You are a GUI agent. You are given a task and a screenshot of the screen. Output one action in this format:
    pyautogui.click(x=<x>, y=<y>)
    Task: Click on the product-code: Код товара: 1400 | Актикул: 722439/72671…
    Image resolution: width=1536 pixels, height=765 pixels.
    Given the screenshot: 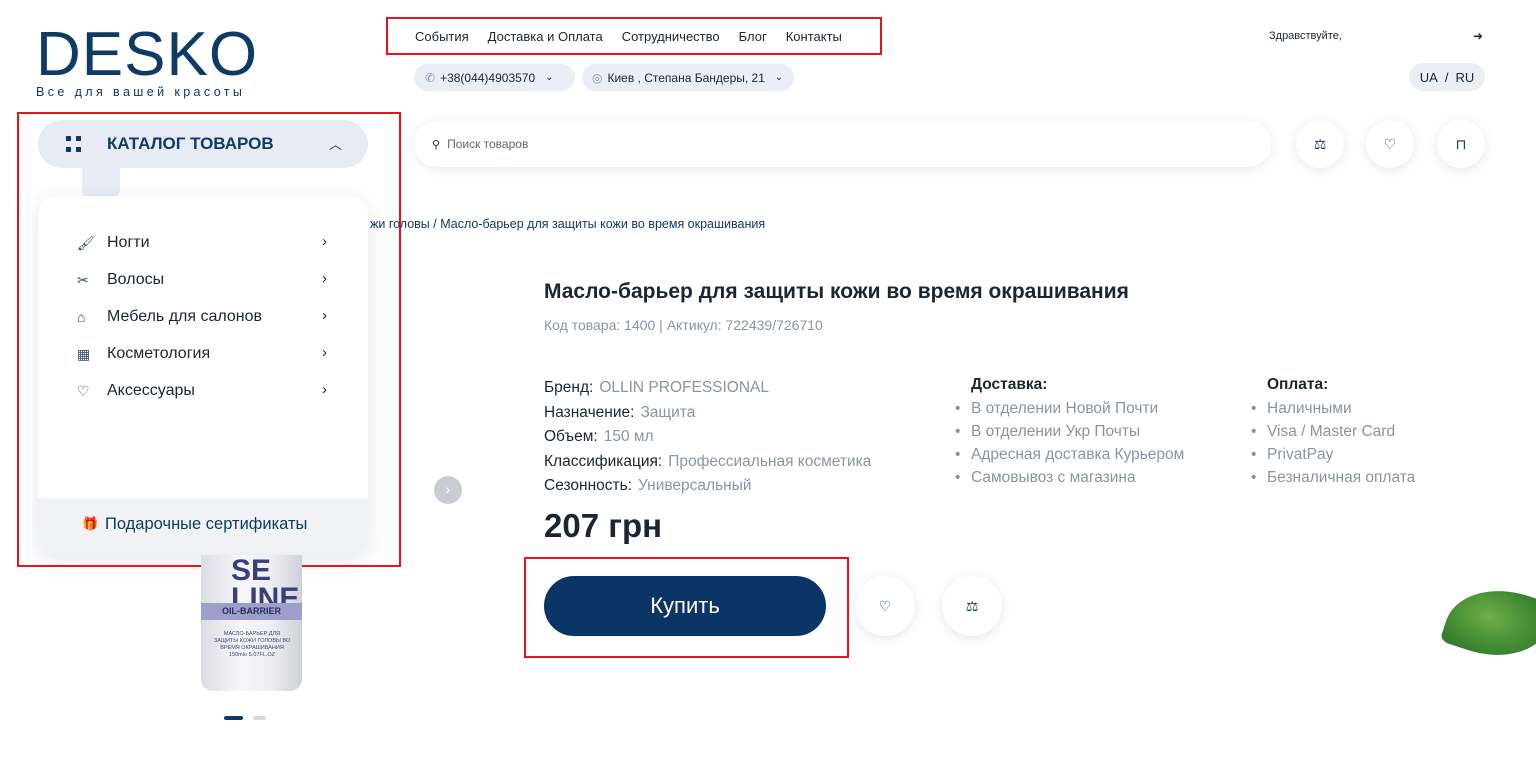 What is the action you would take?
    pyautogui.click(x=683, y=325)
    